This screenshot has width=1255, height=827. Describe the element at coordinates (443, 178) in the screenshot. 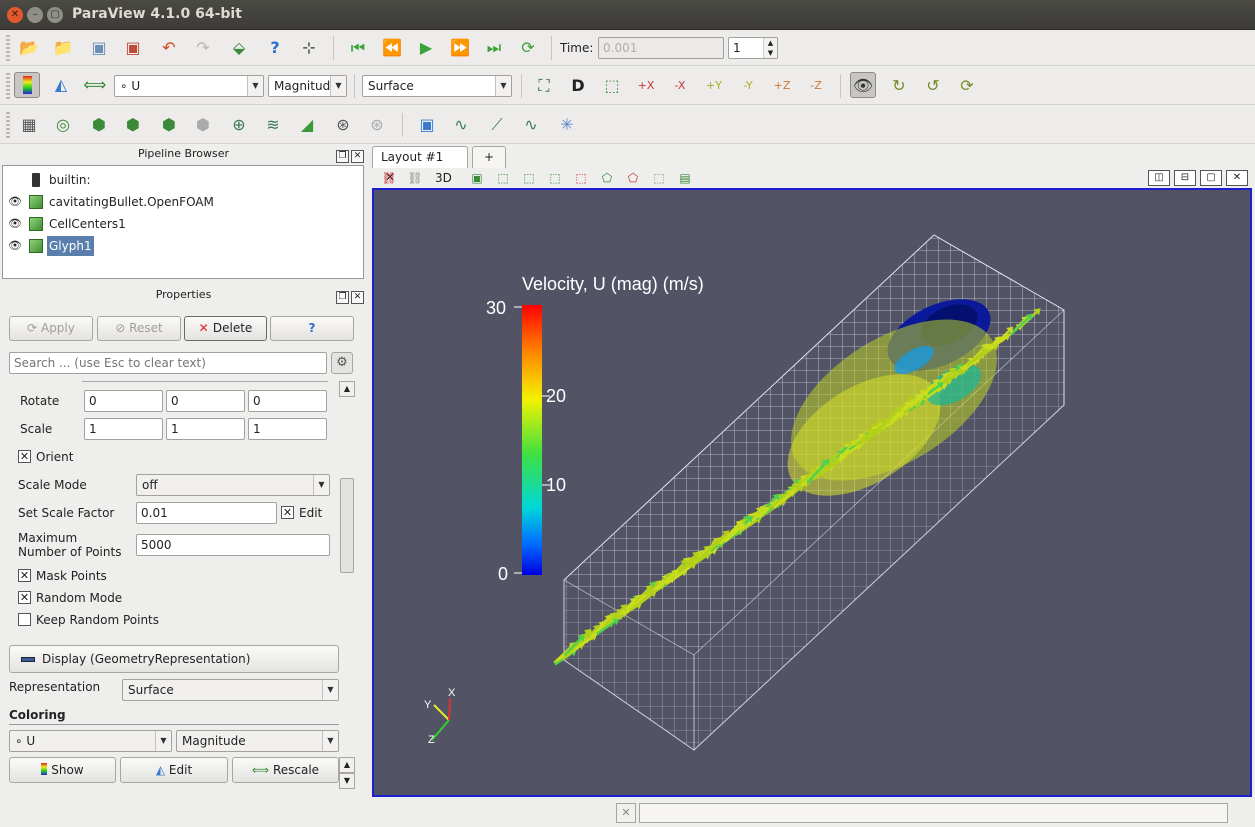

I see `view-mode-3d-button: 3D` at that location.